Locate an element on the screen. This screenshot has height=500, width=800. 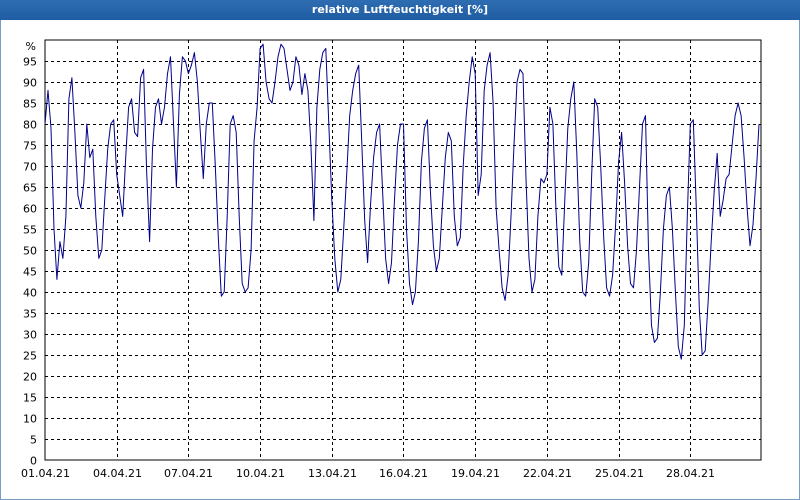
chart-title: relative Luftfeuchtigkeit [%] is located at coordinates (400, 10).